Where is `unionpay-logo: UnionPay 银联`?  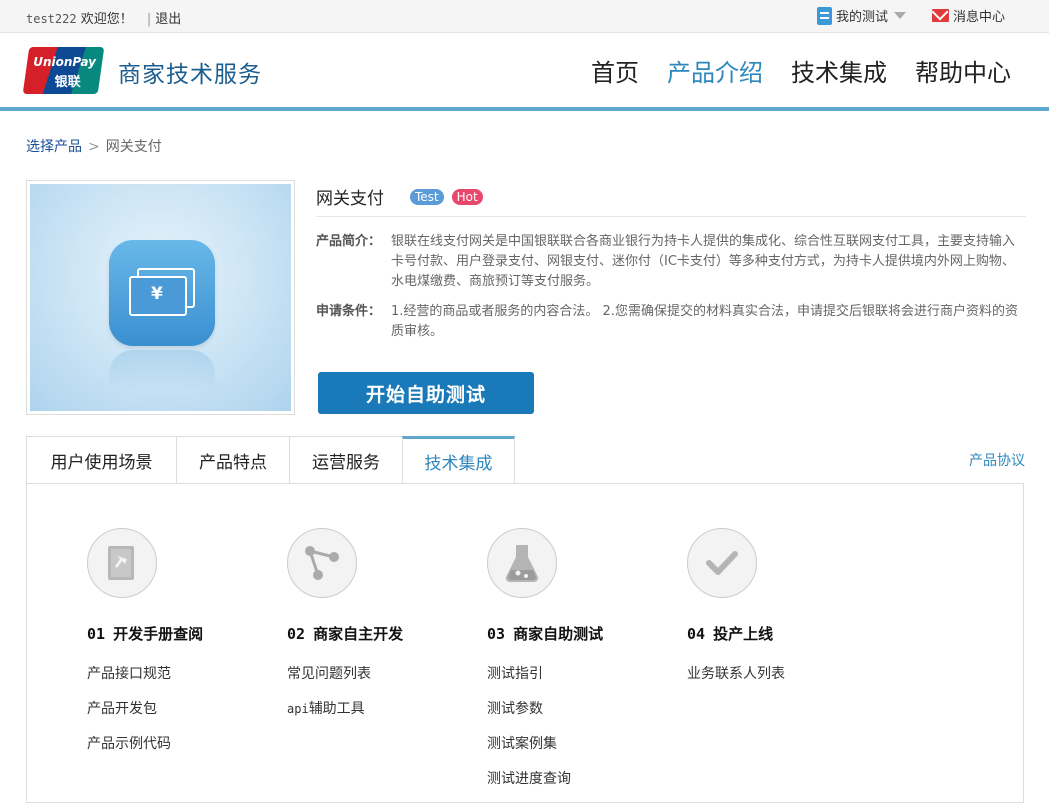 unionpay-logo: UnionPay 银联 is located at coordinates (63, 70).